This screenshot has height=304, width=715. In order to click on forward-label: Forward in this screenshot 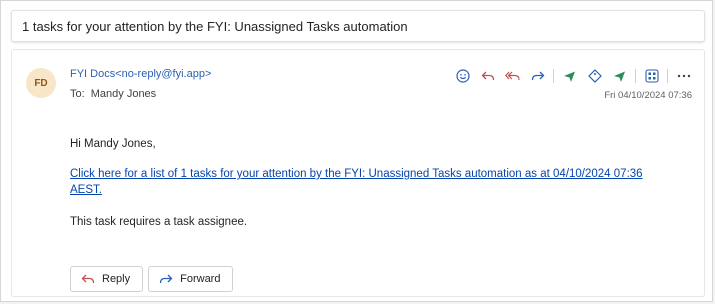, I will do `click(200, 279)`.